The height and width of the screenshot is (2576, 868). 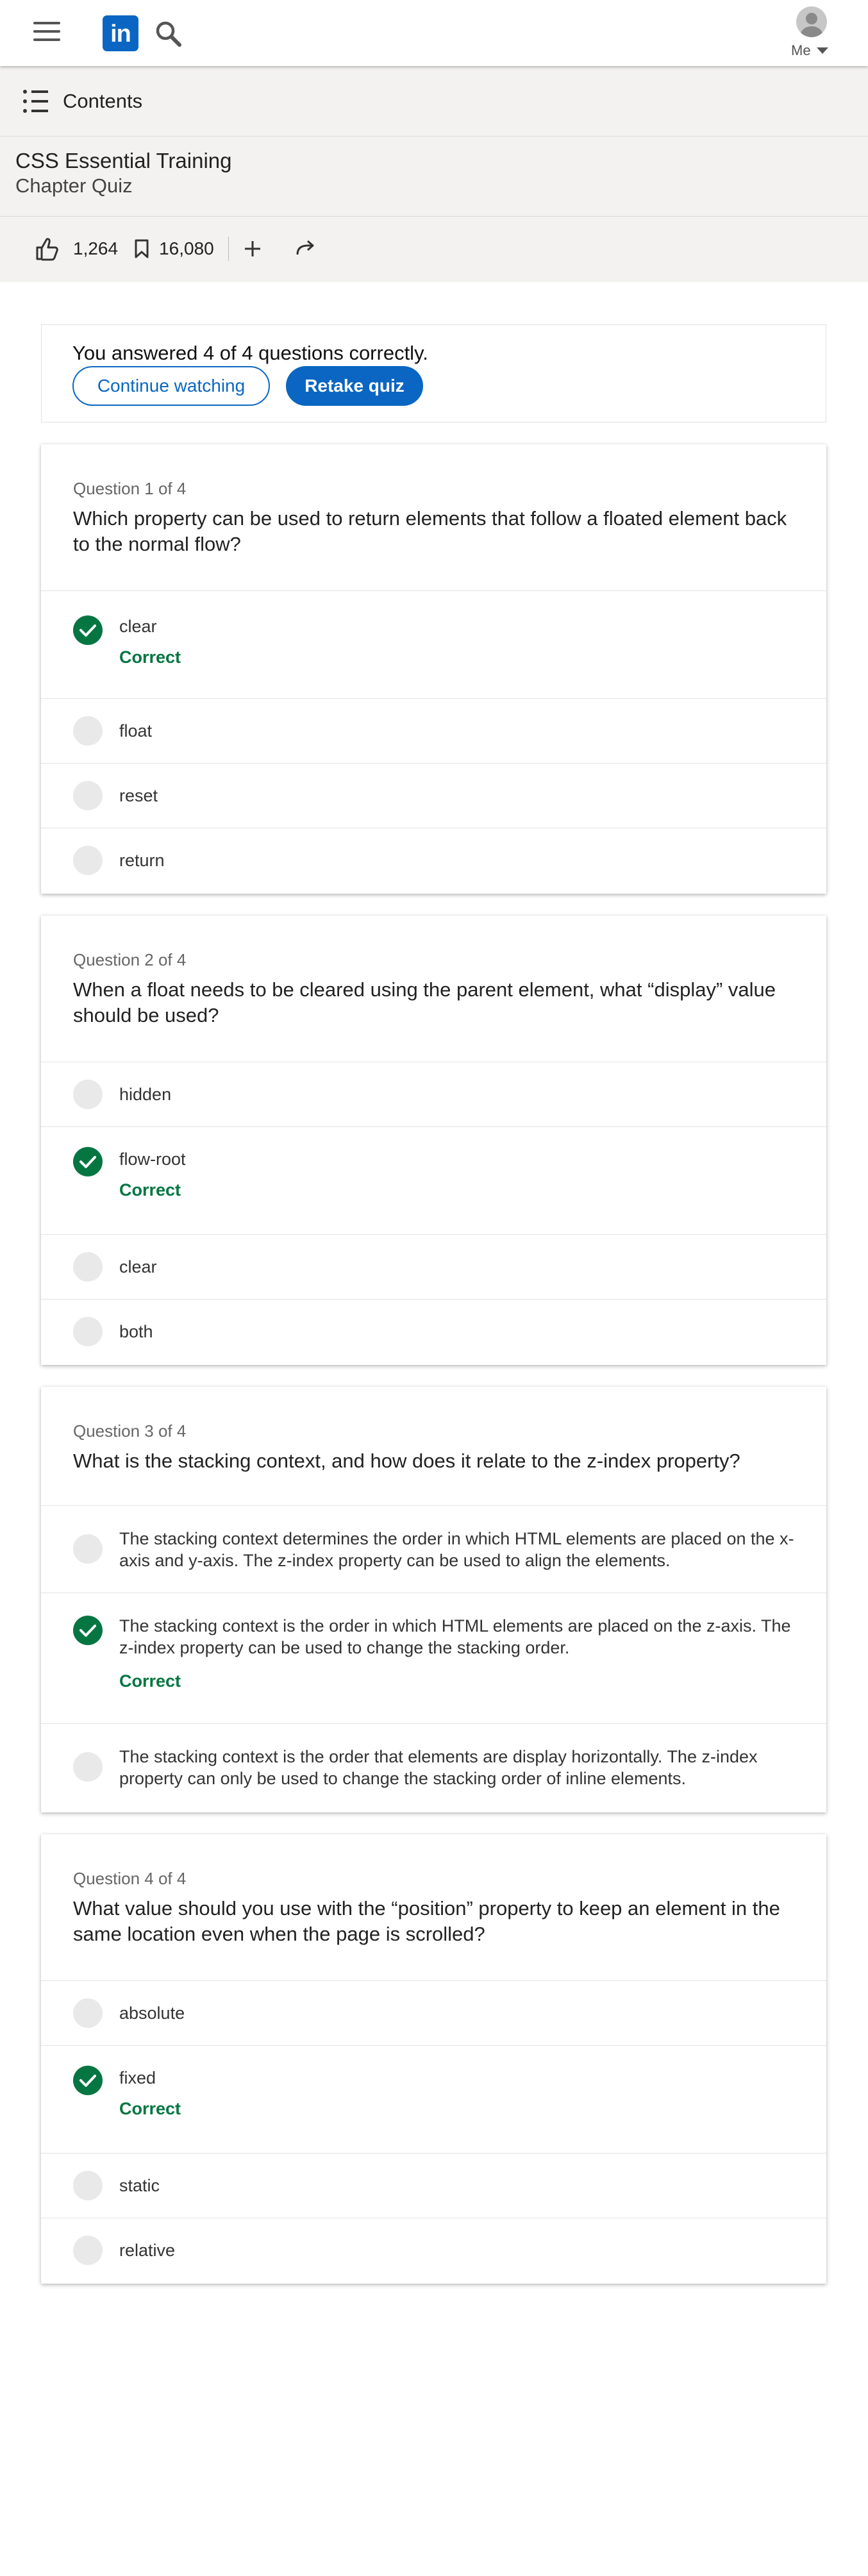 I want to click on answer-option: both, so click(x=433, y=1332).